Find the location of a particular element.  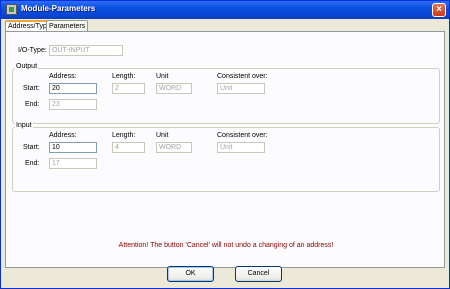

input-length-field: 4 is located at coordinates (128, 147).